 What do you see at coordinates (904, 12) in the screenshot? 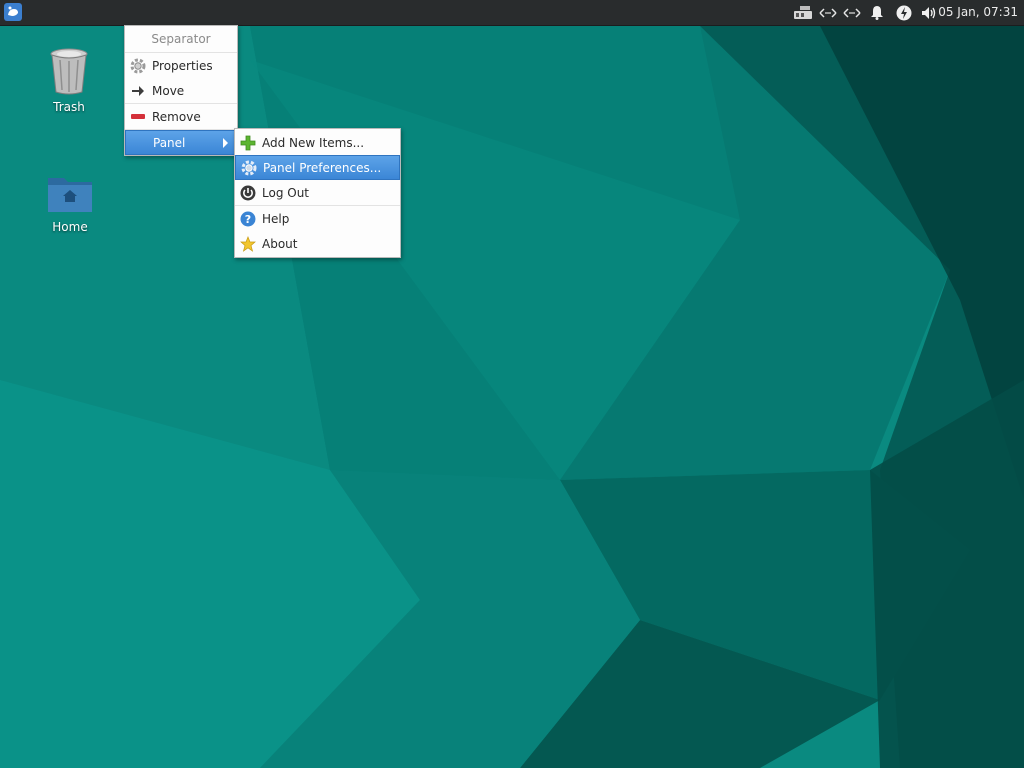
I see `power-icon` at bounding box center [904, 12].